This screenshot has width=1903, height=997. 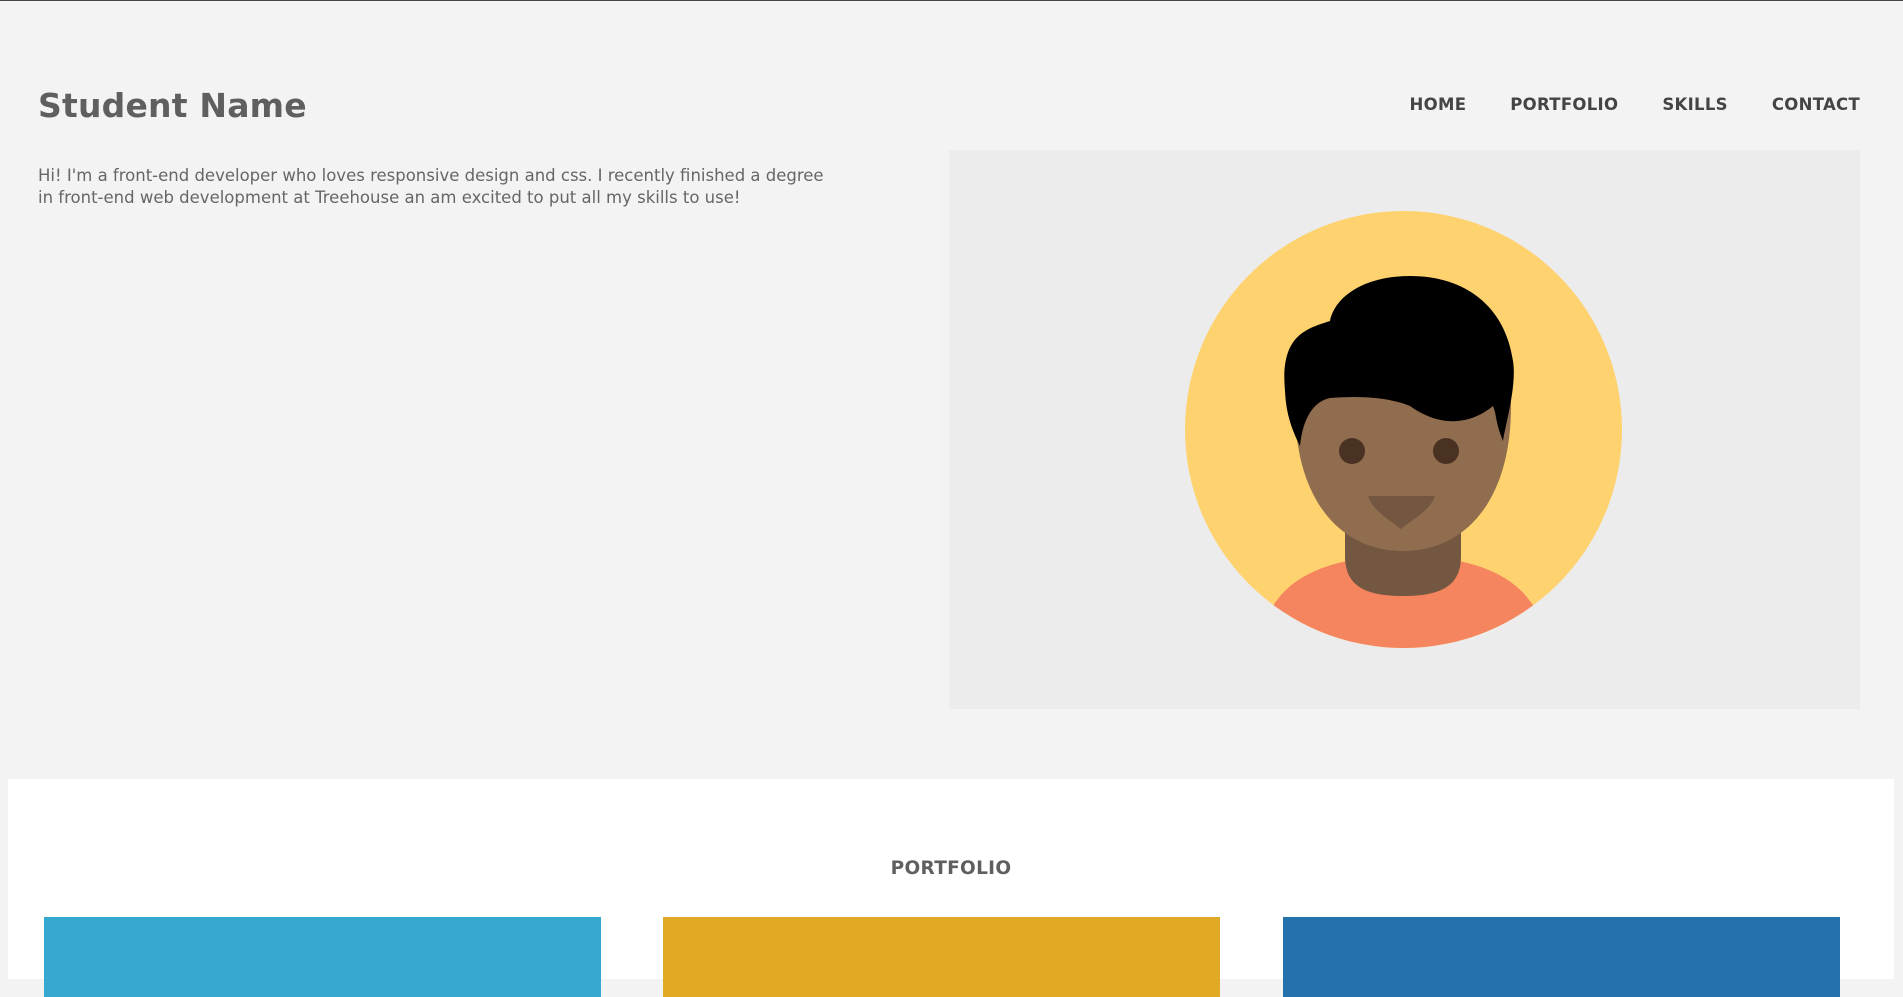 I want to click on nav-contact-link: CONTACT, so click(x=1816, y=104).